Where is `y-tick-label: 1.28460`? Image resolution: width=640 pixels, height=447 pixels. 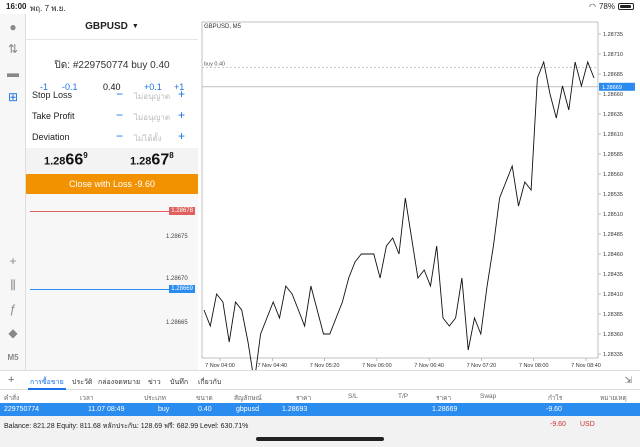 y-tick-label: 1.28460 is located at coordinates (613, 255).